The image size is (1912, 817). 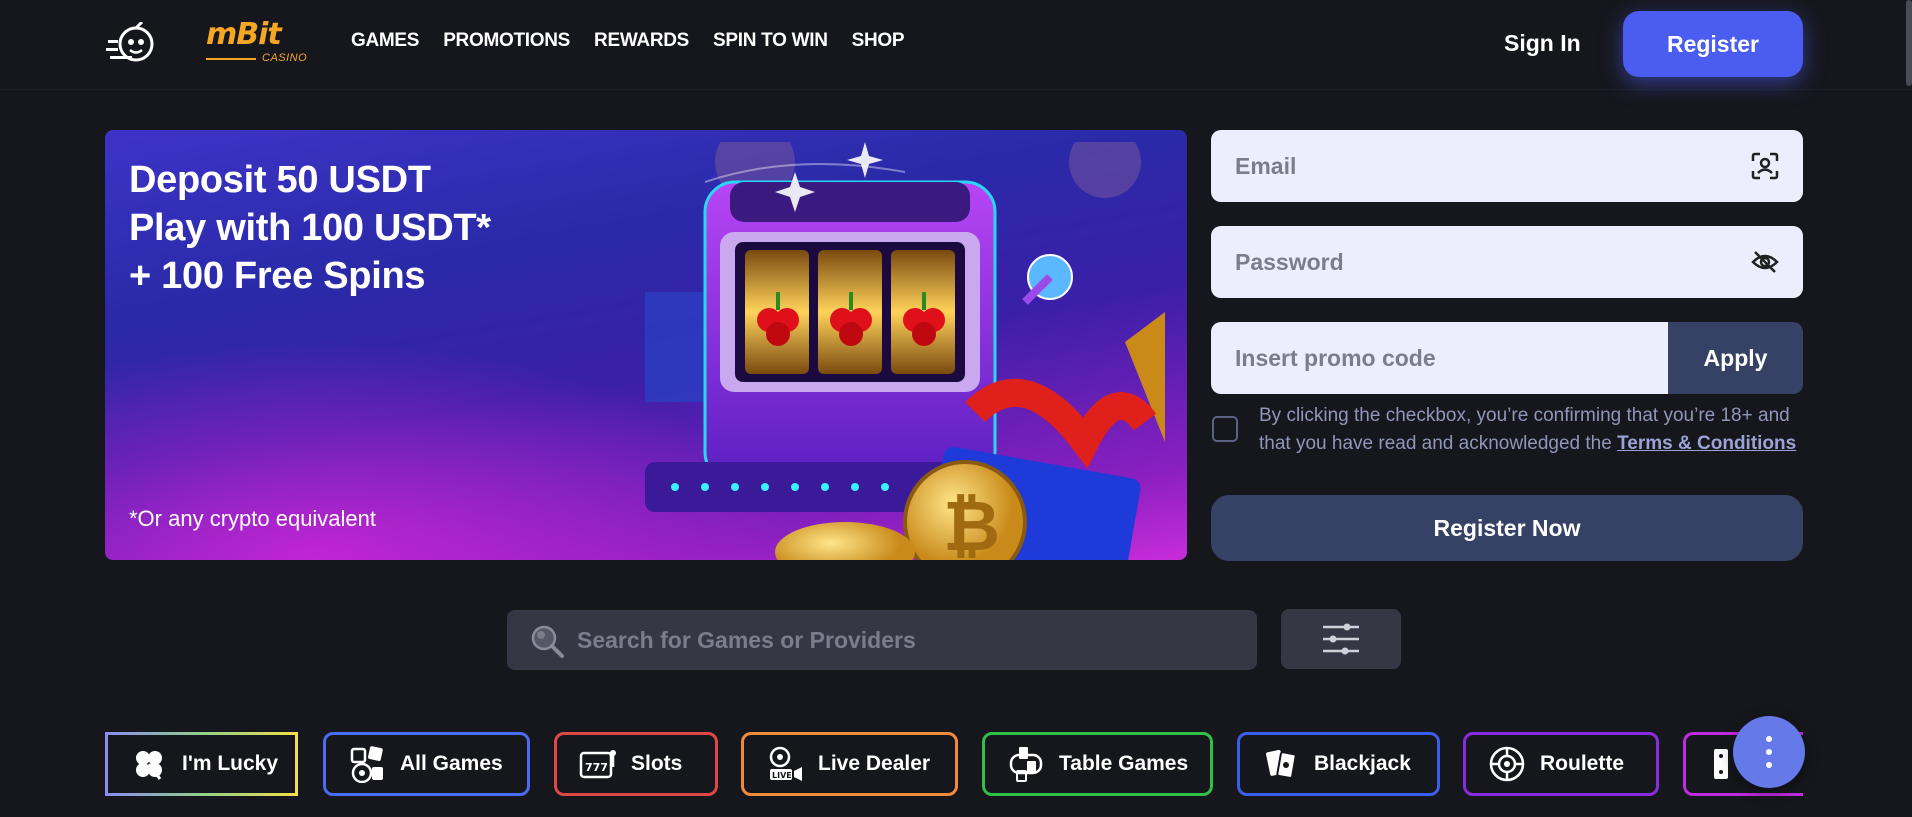 I want to click on roulette-icon, so click(x=1507, y=764).